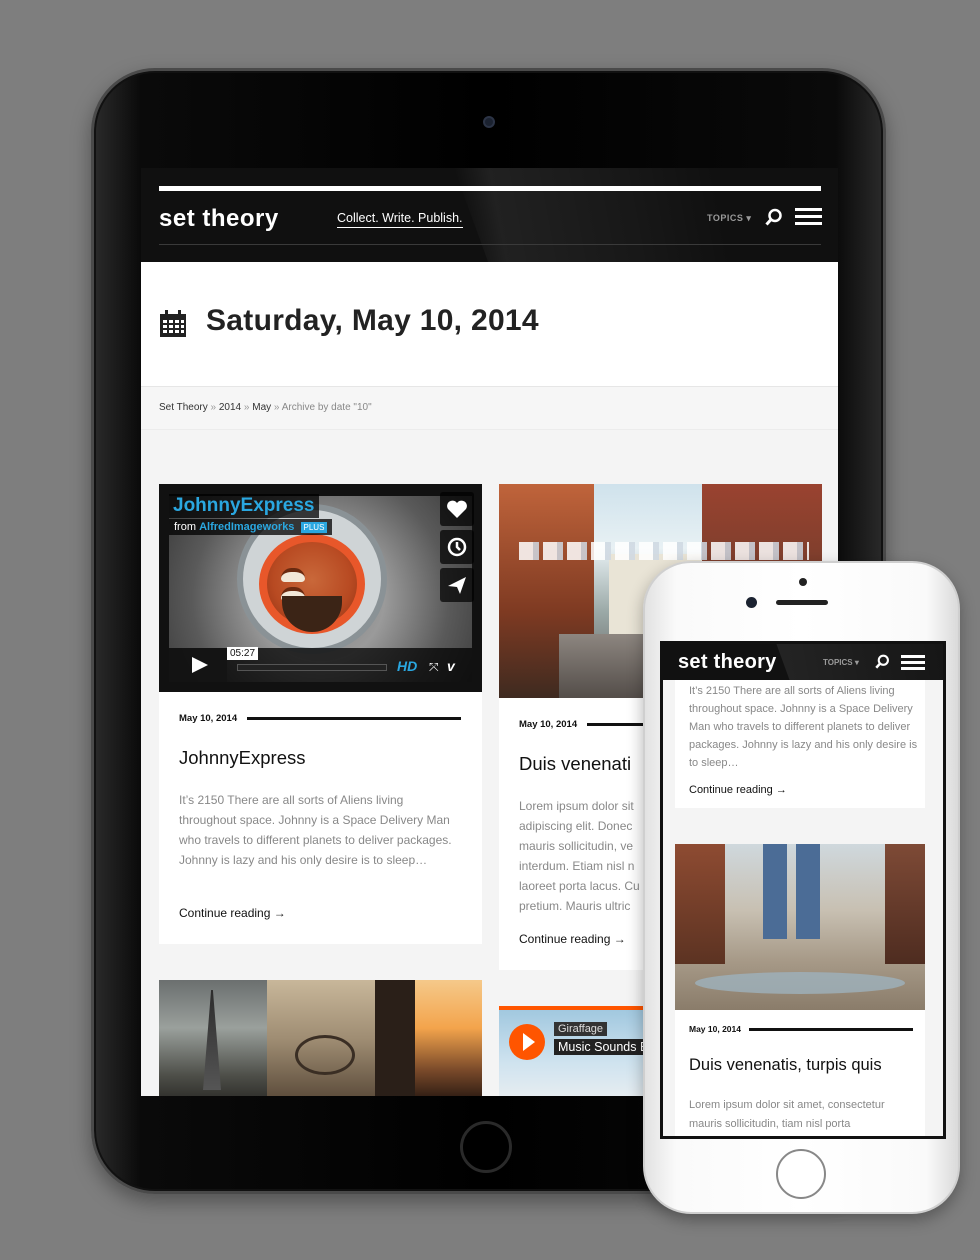 This screenshot has height=1260, width=980. What do you see at coordinates (326, 407) in the screenshot?
I see `breadcrumb-current: Archive by date "10"` at bounding box center [326, 407].